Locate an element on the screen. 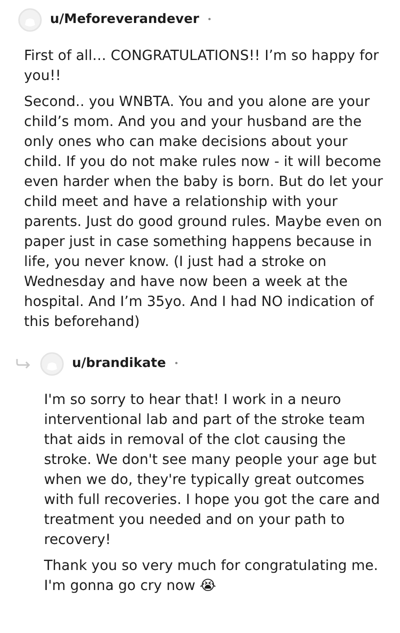  username: u/Meforeverandever is located at coordinates (125, 20).